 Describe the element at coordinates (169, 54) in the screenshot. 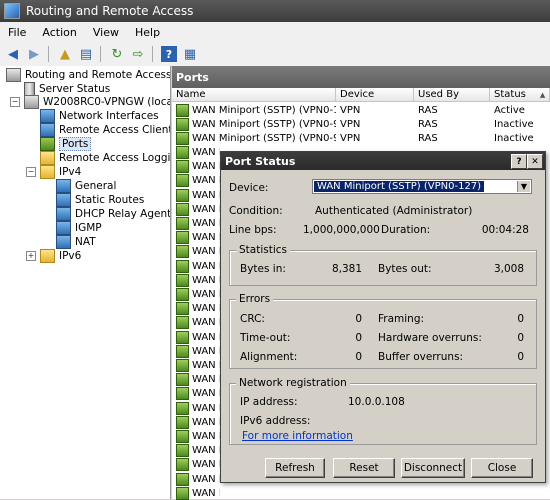

I see `help-icon: ?` at that location.